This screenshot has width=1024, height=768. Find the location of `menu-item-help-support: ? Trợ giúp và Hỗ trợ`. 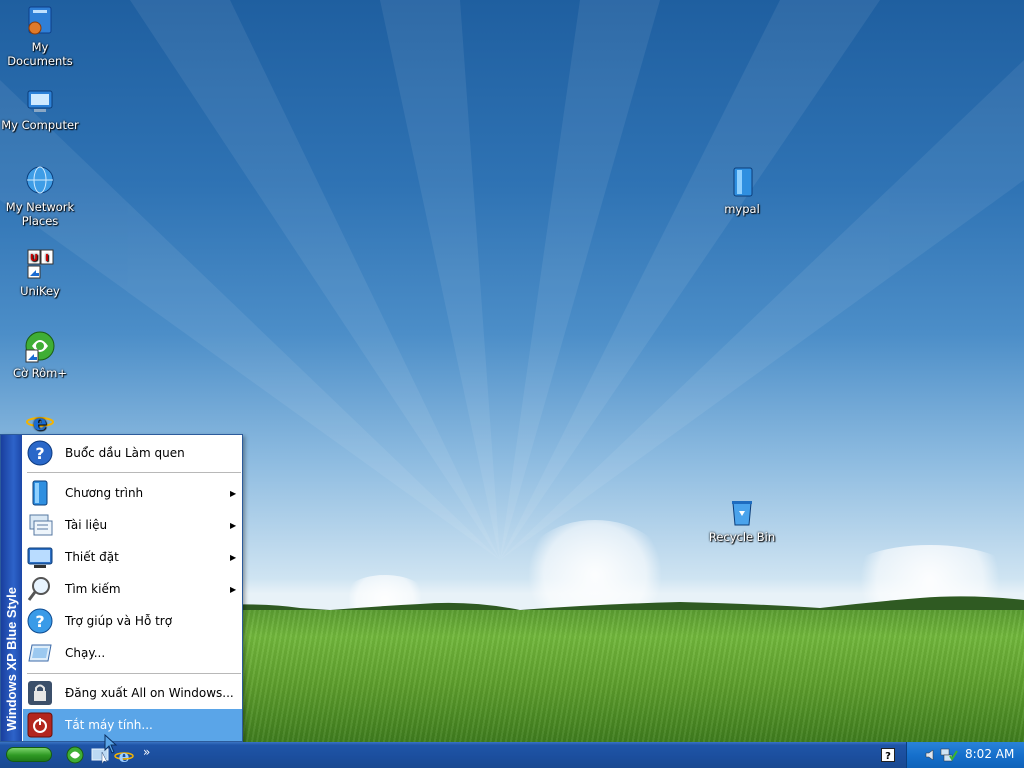

menu-item-help-support: ? Trợ giúp và Hỗ trợ is located at coordinates (132, 621).